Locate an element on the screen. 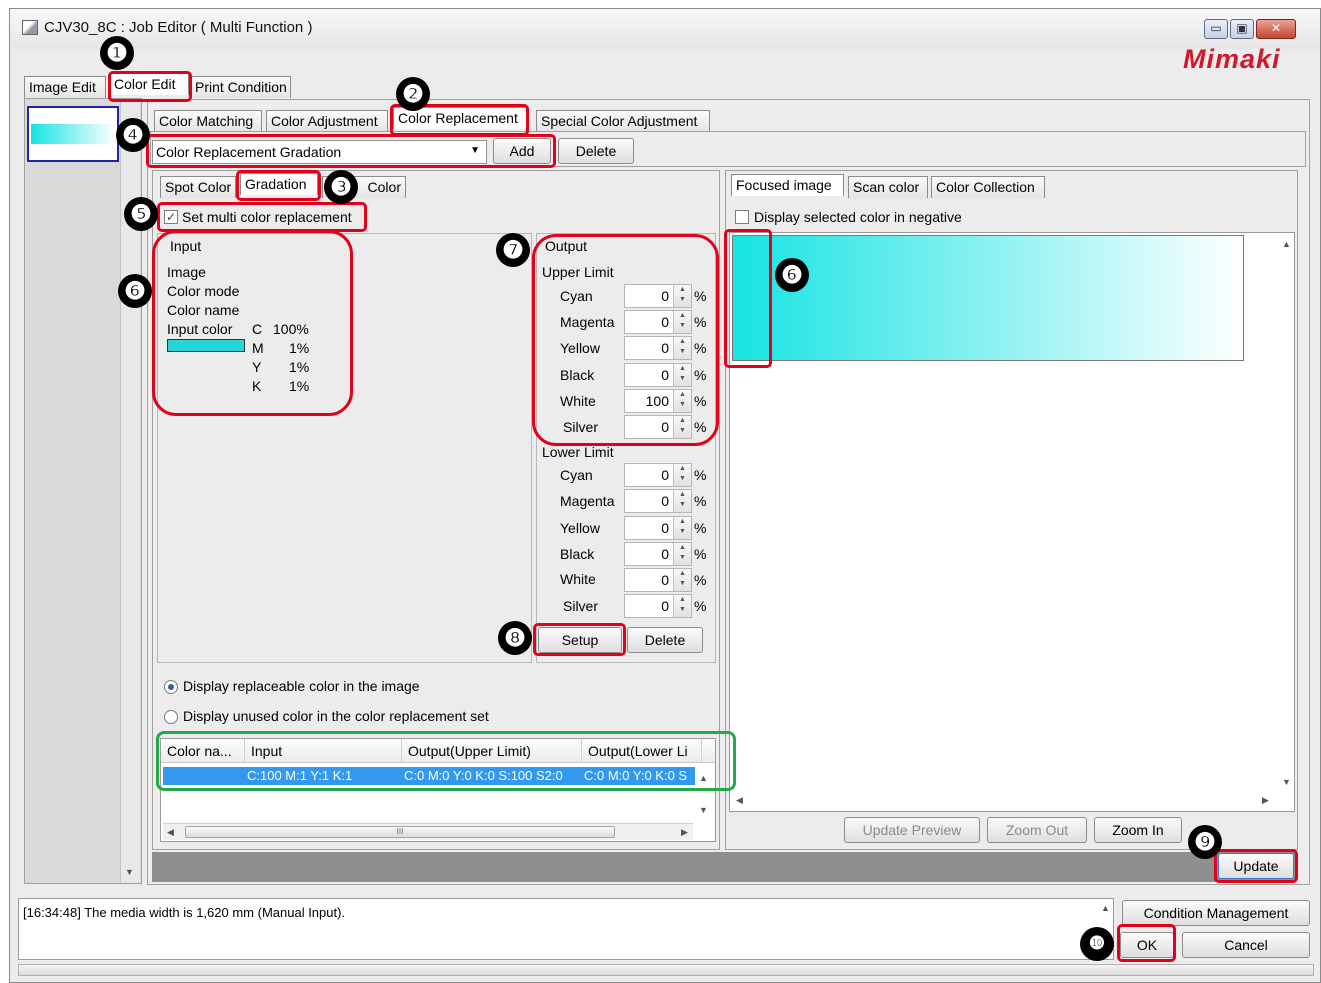 The height and width of the screenshot is (983, 1321). preview-scroll-down-icon: ▼ is located at coordinates (1286, 782).